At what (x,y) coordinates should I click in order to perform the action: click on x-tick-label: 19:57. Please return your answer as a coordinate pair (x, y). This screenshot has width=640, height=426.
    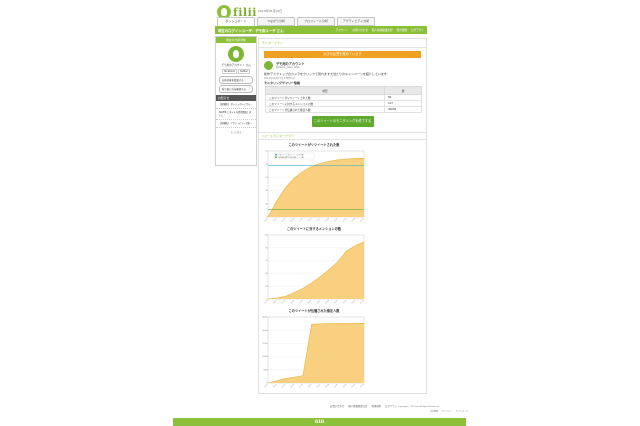
    Looking at the image, I should click on (318, 386).